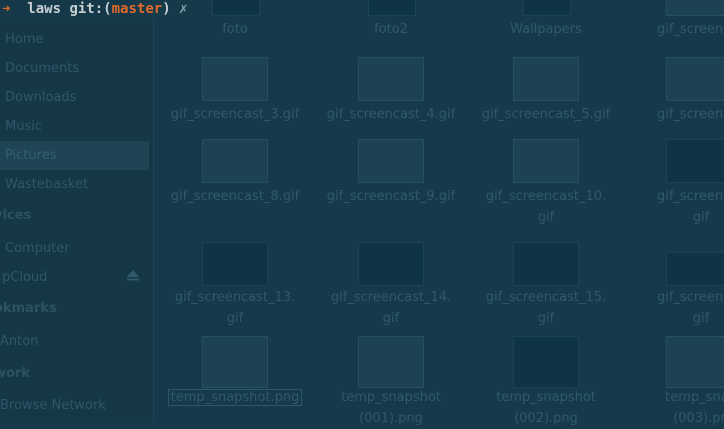 Image resolution: width=724 pixels, height=429 pixels. I want to click on git-prefix: git:(, so click(90, 9).